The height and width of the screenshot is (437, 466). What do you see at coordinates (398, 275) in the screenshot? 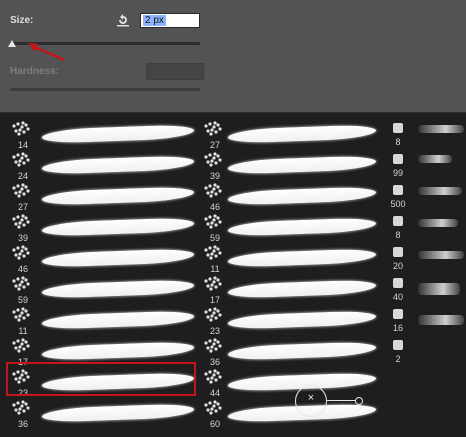
I see `brush-column-3: 8 99 500 8 20 40 16 2` at bounding box center [398, 275].